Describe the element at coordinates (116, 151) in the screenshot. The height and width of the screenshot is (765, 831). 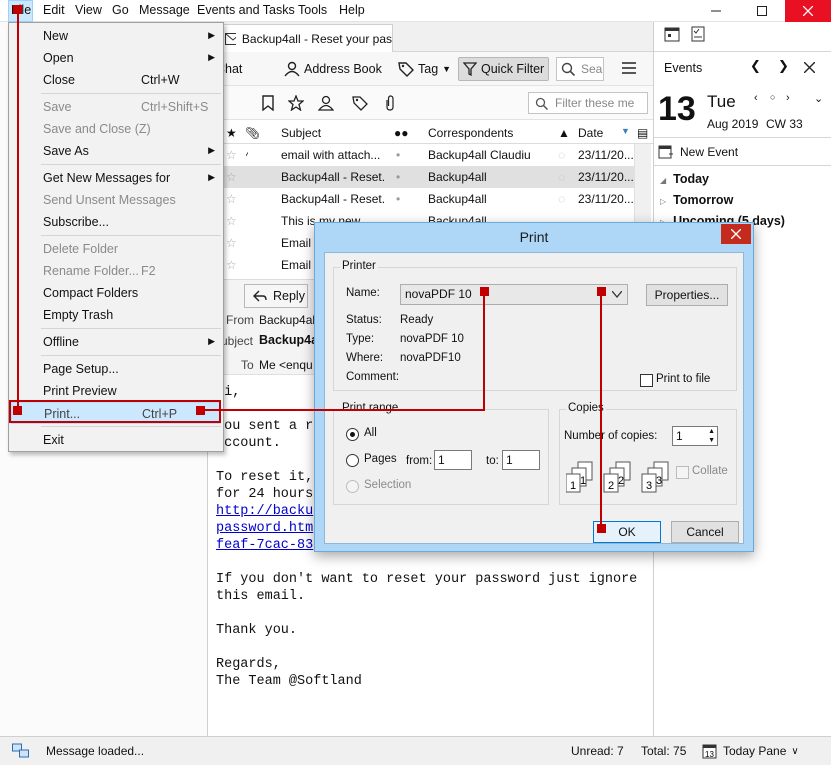
I see `menu-item-save-as: Save As ▶` at that location.